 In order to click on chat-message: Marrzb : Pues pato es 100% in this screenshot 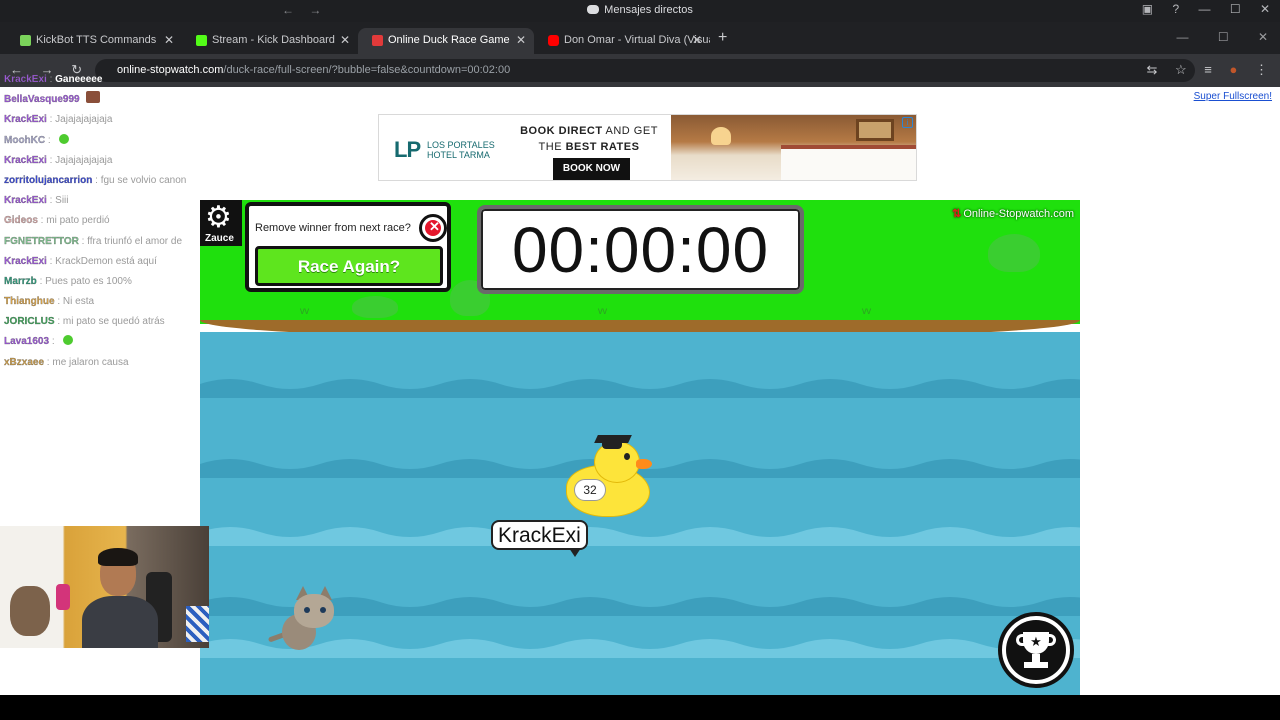, I will do `click(68, 281)`.